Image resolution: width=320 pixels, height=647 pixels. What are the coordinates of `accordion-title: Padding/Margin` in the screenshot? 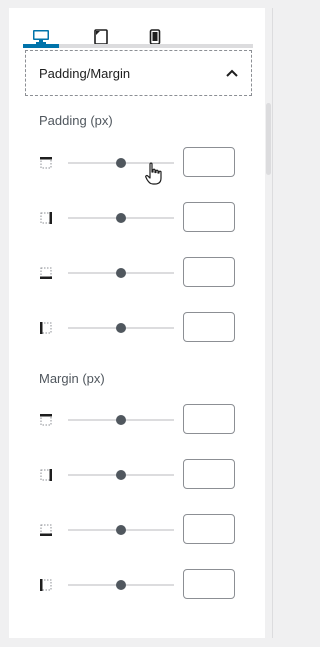 It's located at (85, 73).